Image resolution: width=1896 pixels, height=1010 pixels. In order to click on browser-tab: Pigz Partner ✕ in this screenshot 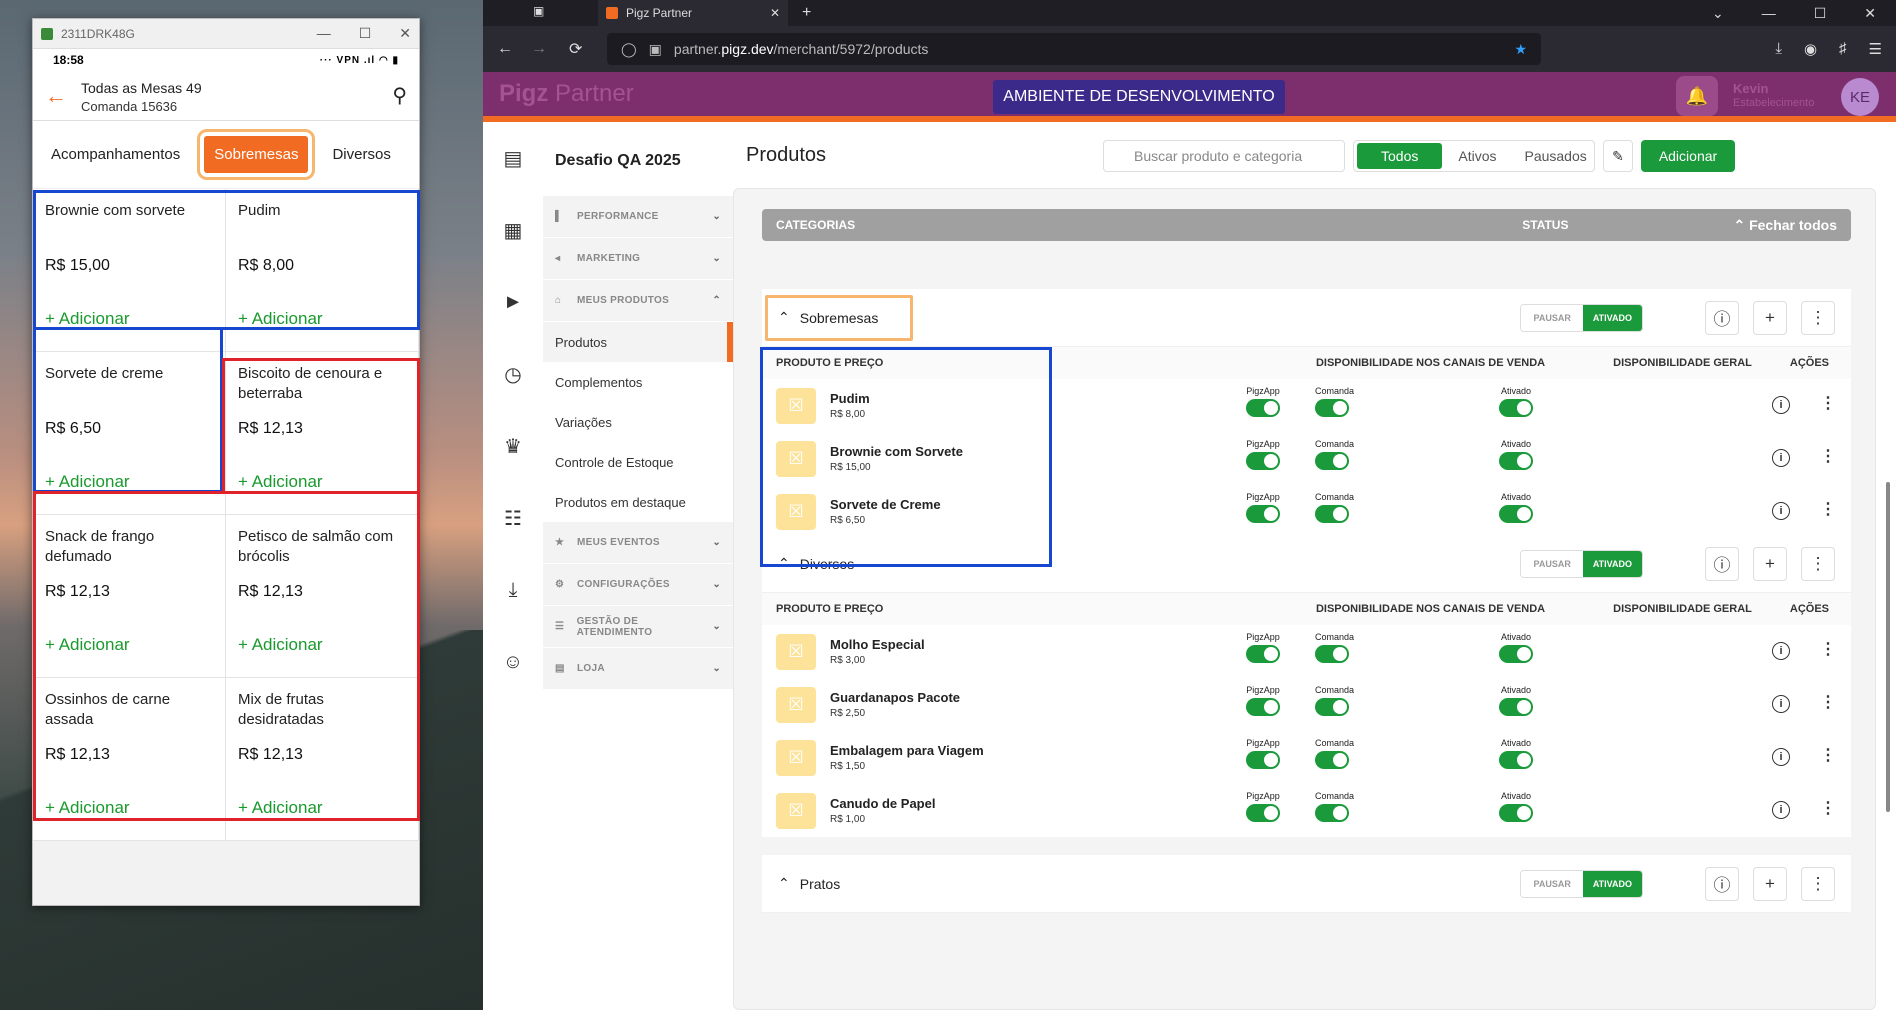, I will do `click(693, 13)`.